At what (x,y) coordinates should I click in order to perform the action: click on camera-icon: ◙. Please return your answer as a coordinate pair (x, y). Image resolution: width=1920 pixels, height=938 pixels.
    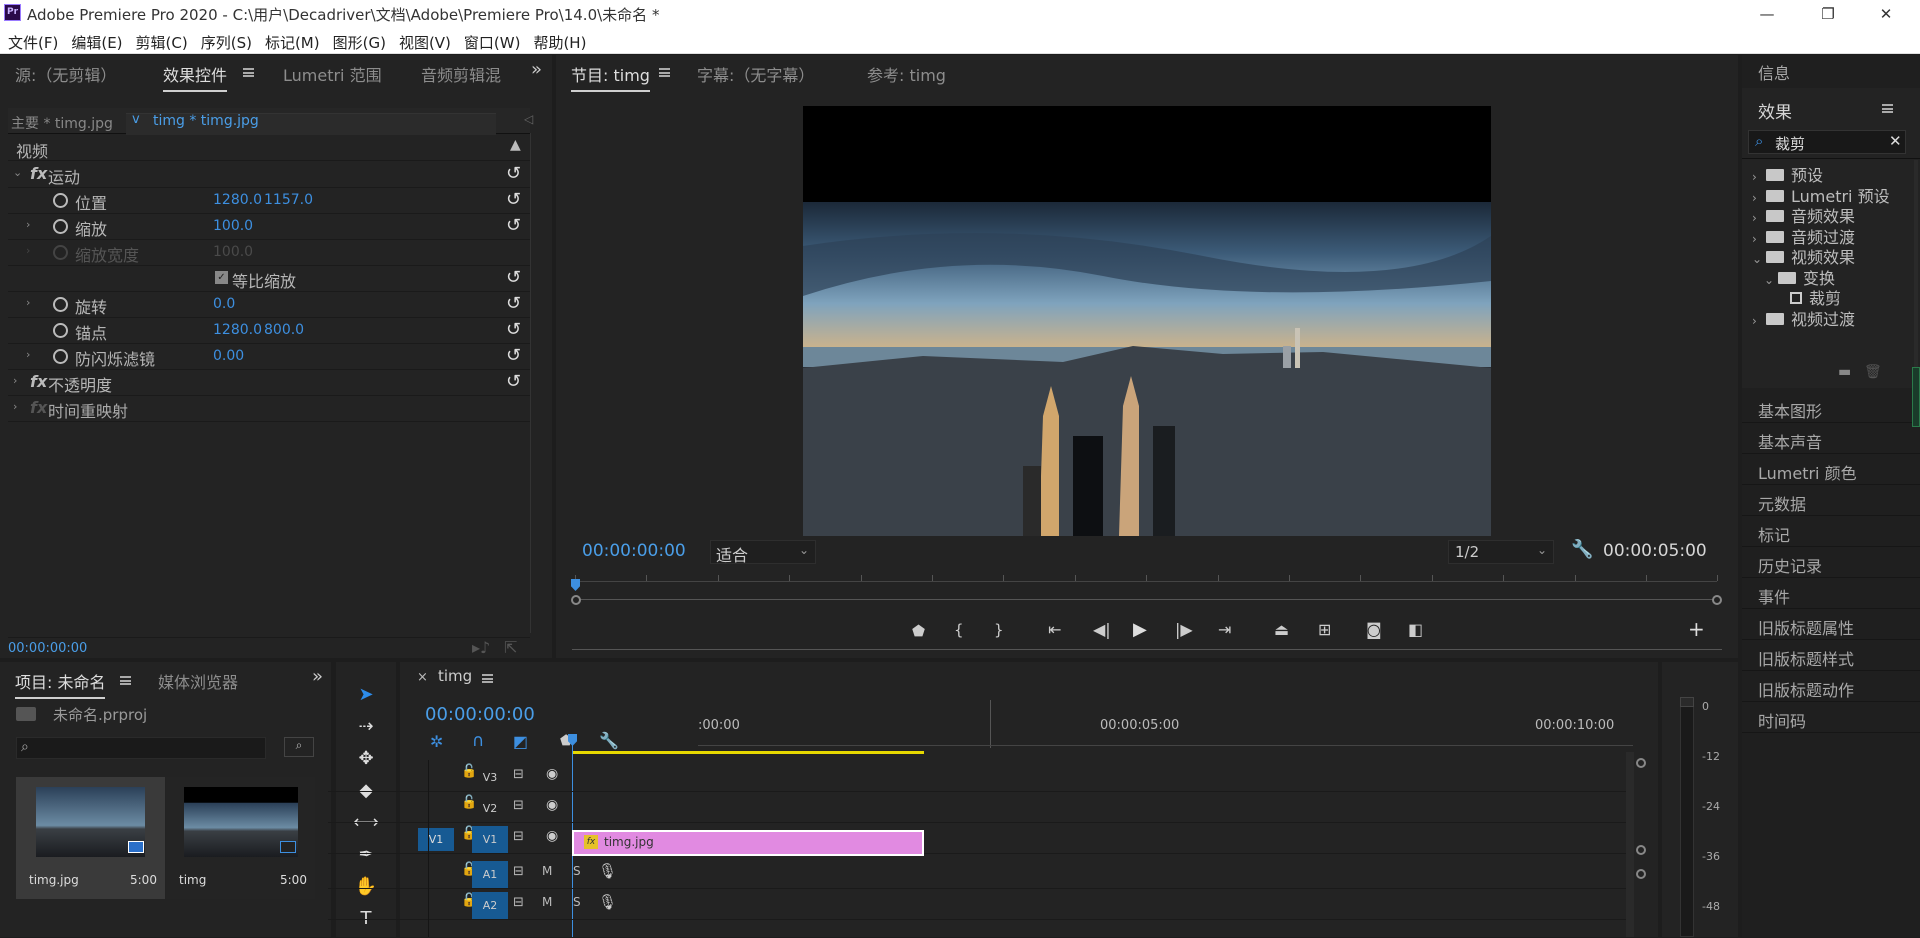
    Looking at the image, I should click on (1374, 629).